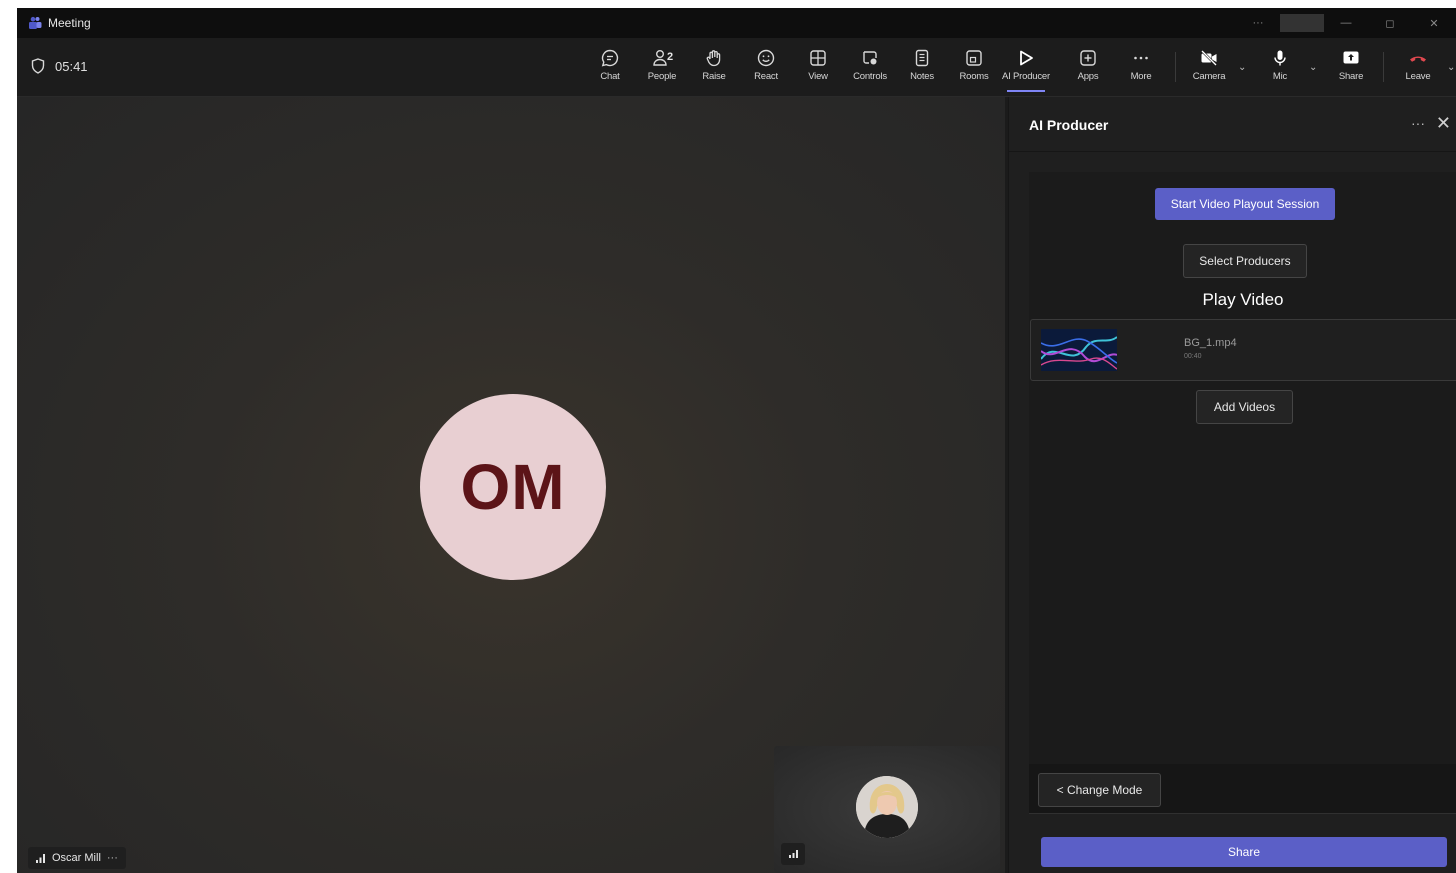  I want to click on people-label: People, so click(662, 76).